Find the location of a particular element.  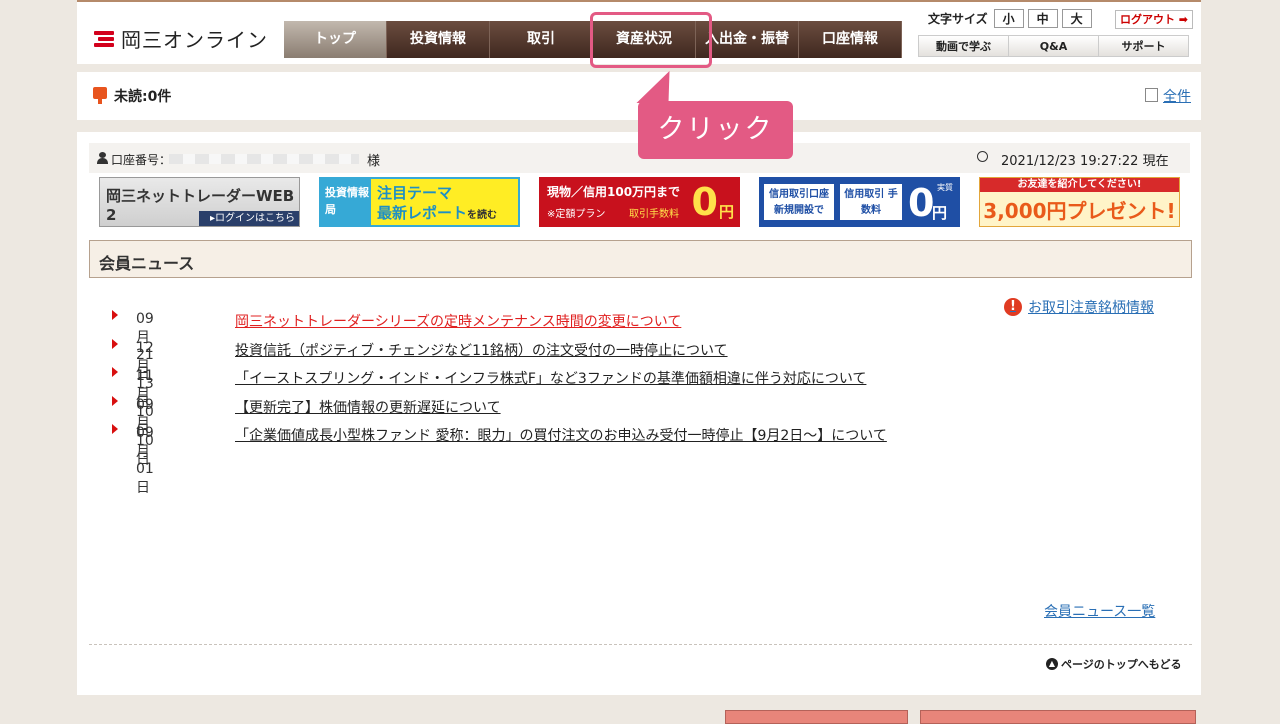

banner-margin-zero: 0 is located at coordinates (921, 203).